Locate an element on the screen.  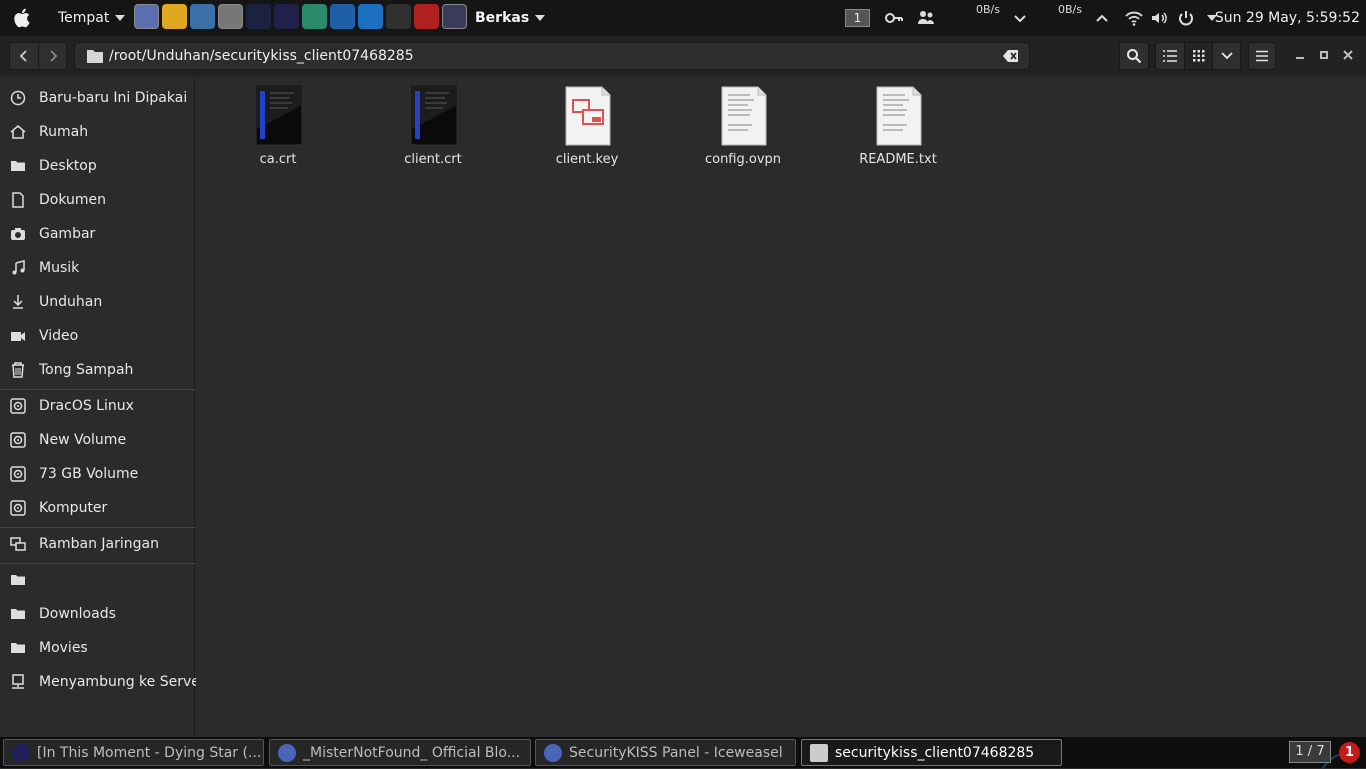
navigation-buttons is located at coordinates (38, 56).